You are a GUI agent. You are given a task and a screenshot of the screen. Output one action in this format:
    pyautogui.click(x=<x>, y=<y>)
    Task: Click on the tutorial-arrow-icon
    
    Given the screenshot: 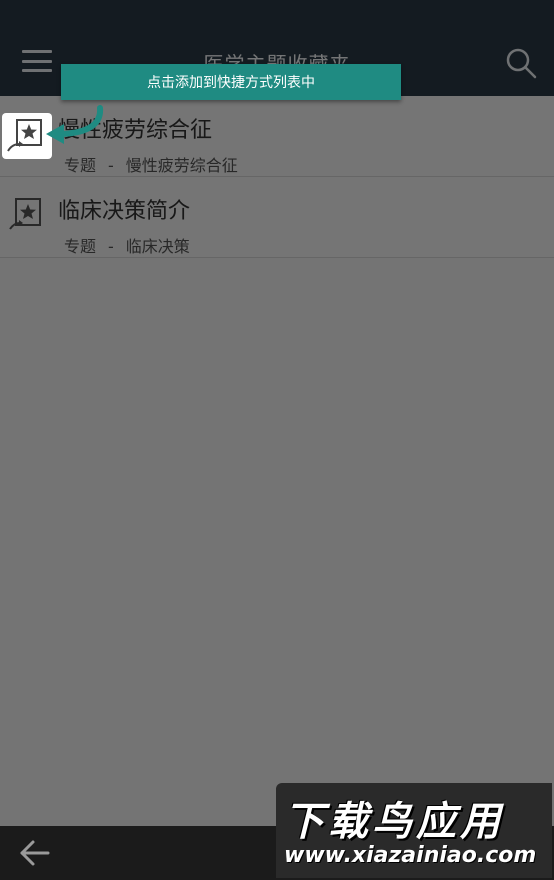 What is the action you would take?
    pyautogui.click(x=75, y=124)
    